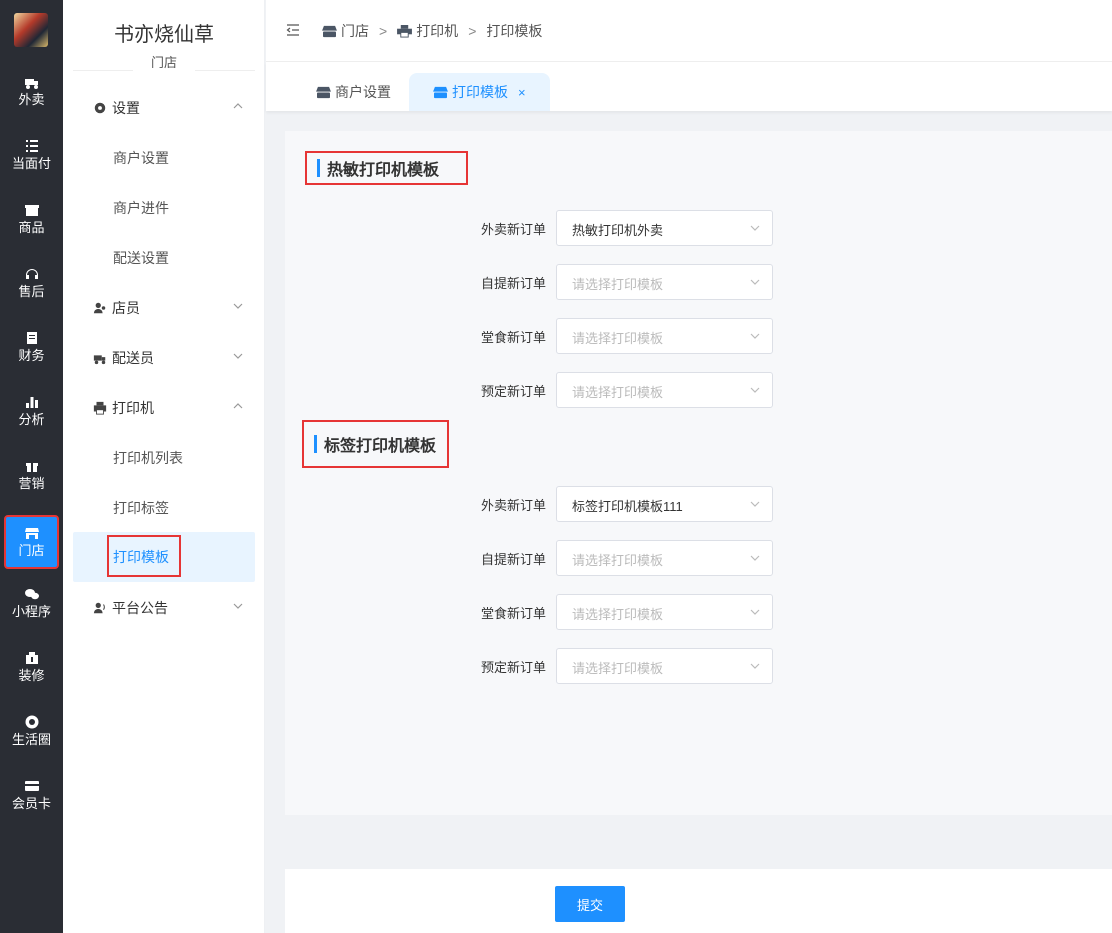 Image resolution: width=1112 pixels, height=933 pixels. I want to click on rail-item-decor: 装修, so click(31, 670).